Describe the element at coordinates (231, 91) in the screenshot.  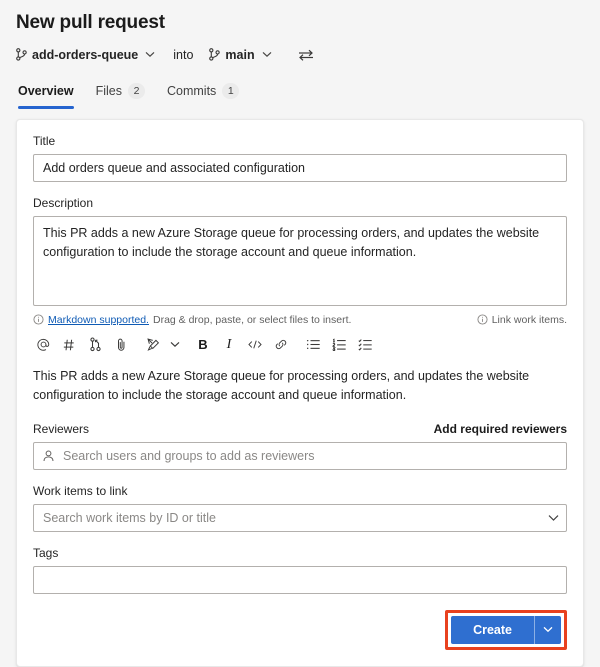
I see `tab-commits-badge: 1` at that location.